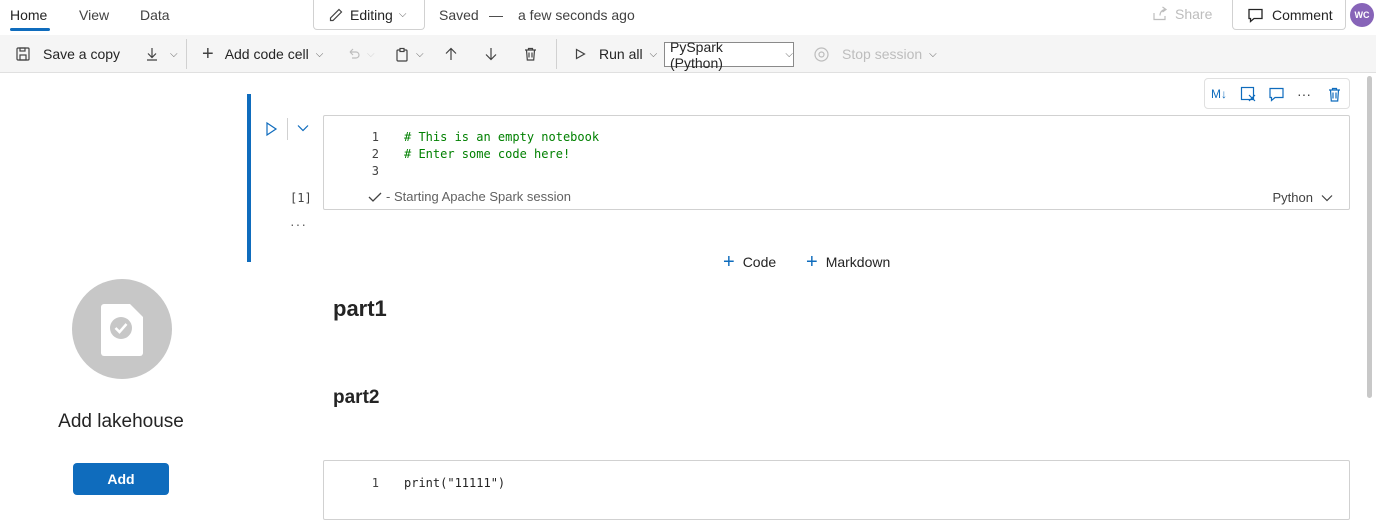 This screenshot has width=1376, height=520. Describe the element at coordinates (836, 490) in the screenshot. I see `code-cell: 1 print("11111")` at that location.